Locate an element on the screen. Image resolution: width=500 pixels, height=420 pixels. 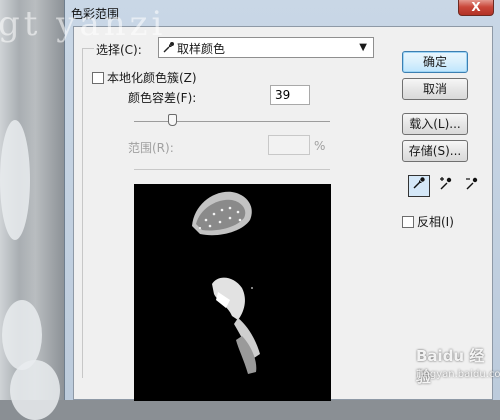
range-unit: % is located at coordinates (320, 146).